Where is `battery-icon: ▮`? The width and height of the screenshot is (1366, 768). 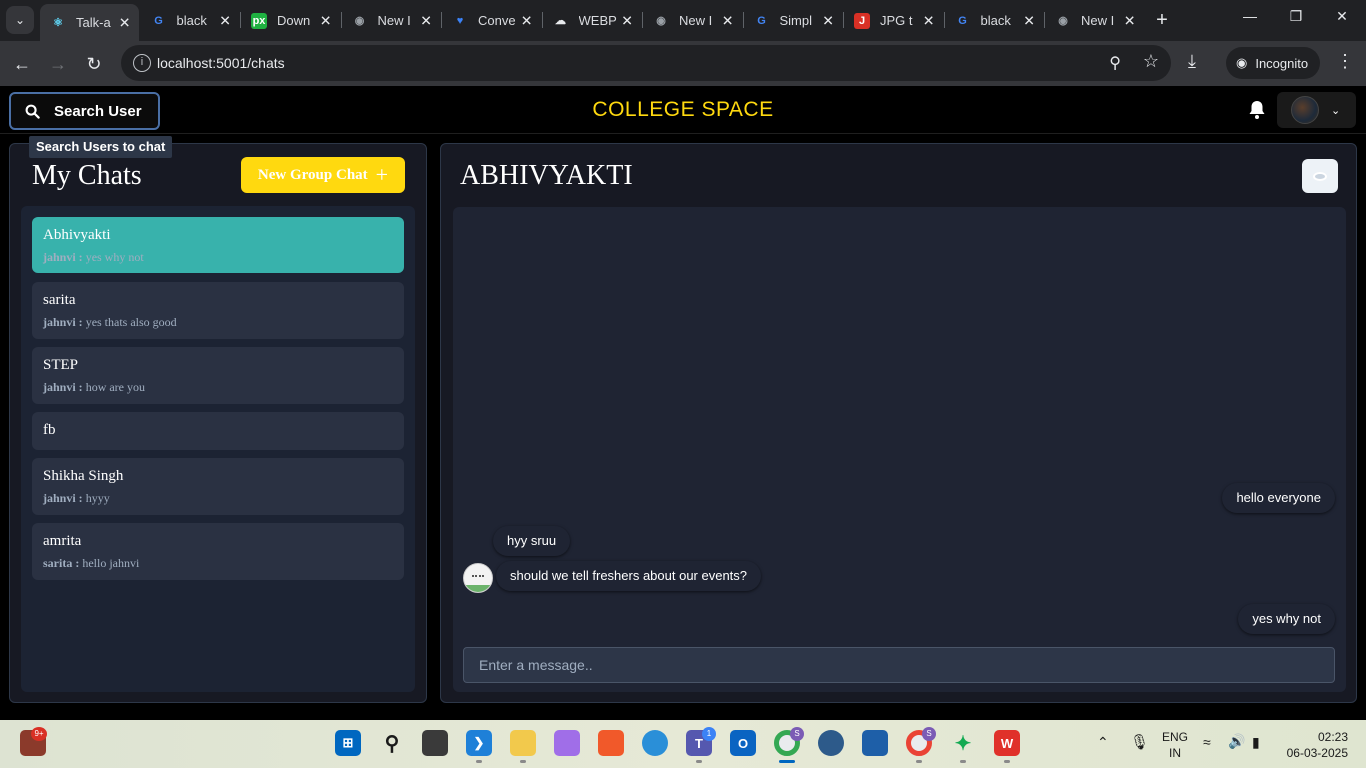
battery-icon: ▮ is located at coordinates (1256, 742).